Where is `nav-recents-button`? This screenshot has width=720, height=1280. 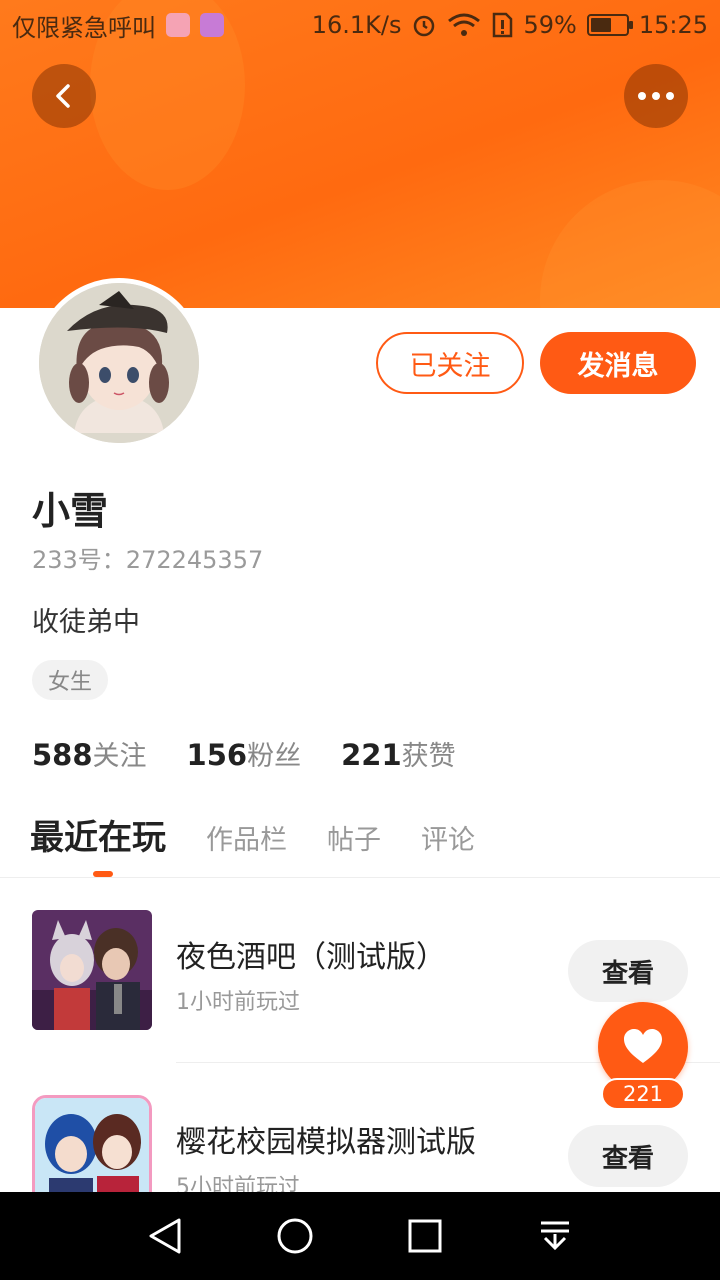 nav-recents-button is located at coordinates (425, 1236).